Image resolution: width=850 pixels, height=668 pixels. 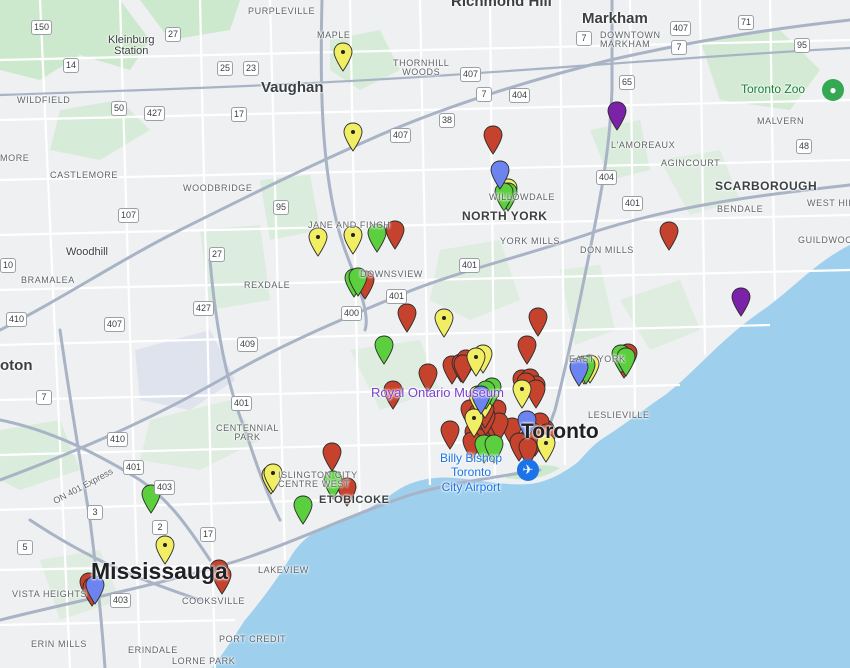 I want to click on shield-407: 407, so click(x=681, y=28).